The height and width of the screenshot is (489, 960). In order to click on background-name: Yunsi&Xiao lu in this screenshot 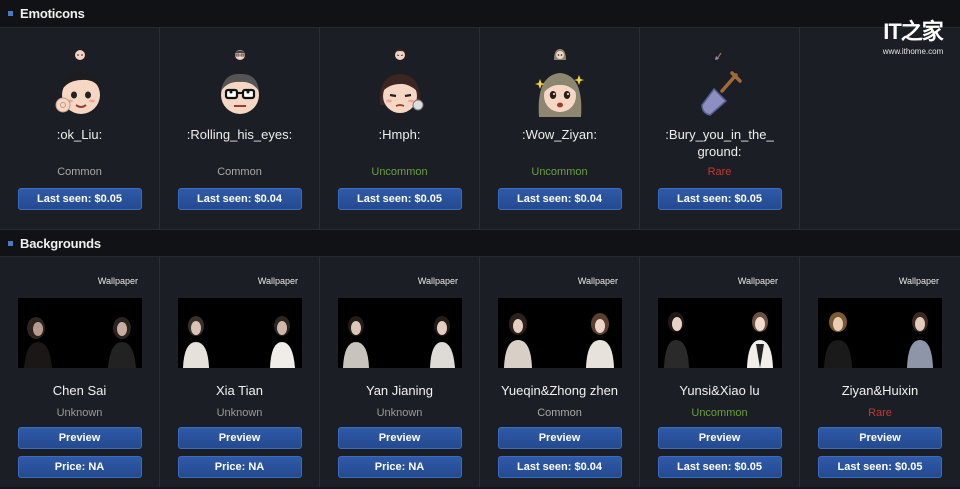, I will do `click(719, 390)`.